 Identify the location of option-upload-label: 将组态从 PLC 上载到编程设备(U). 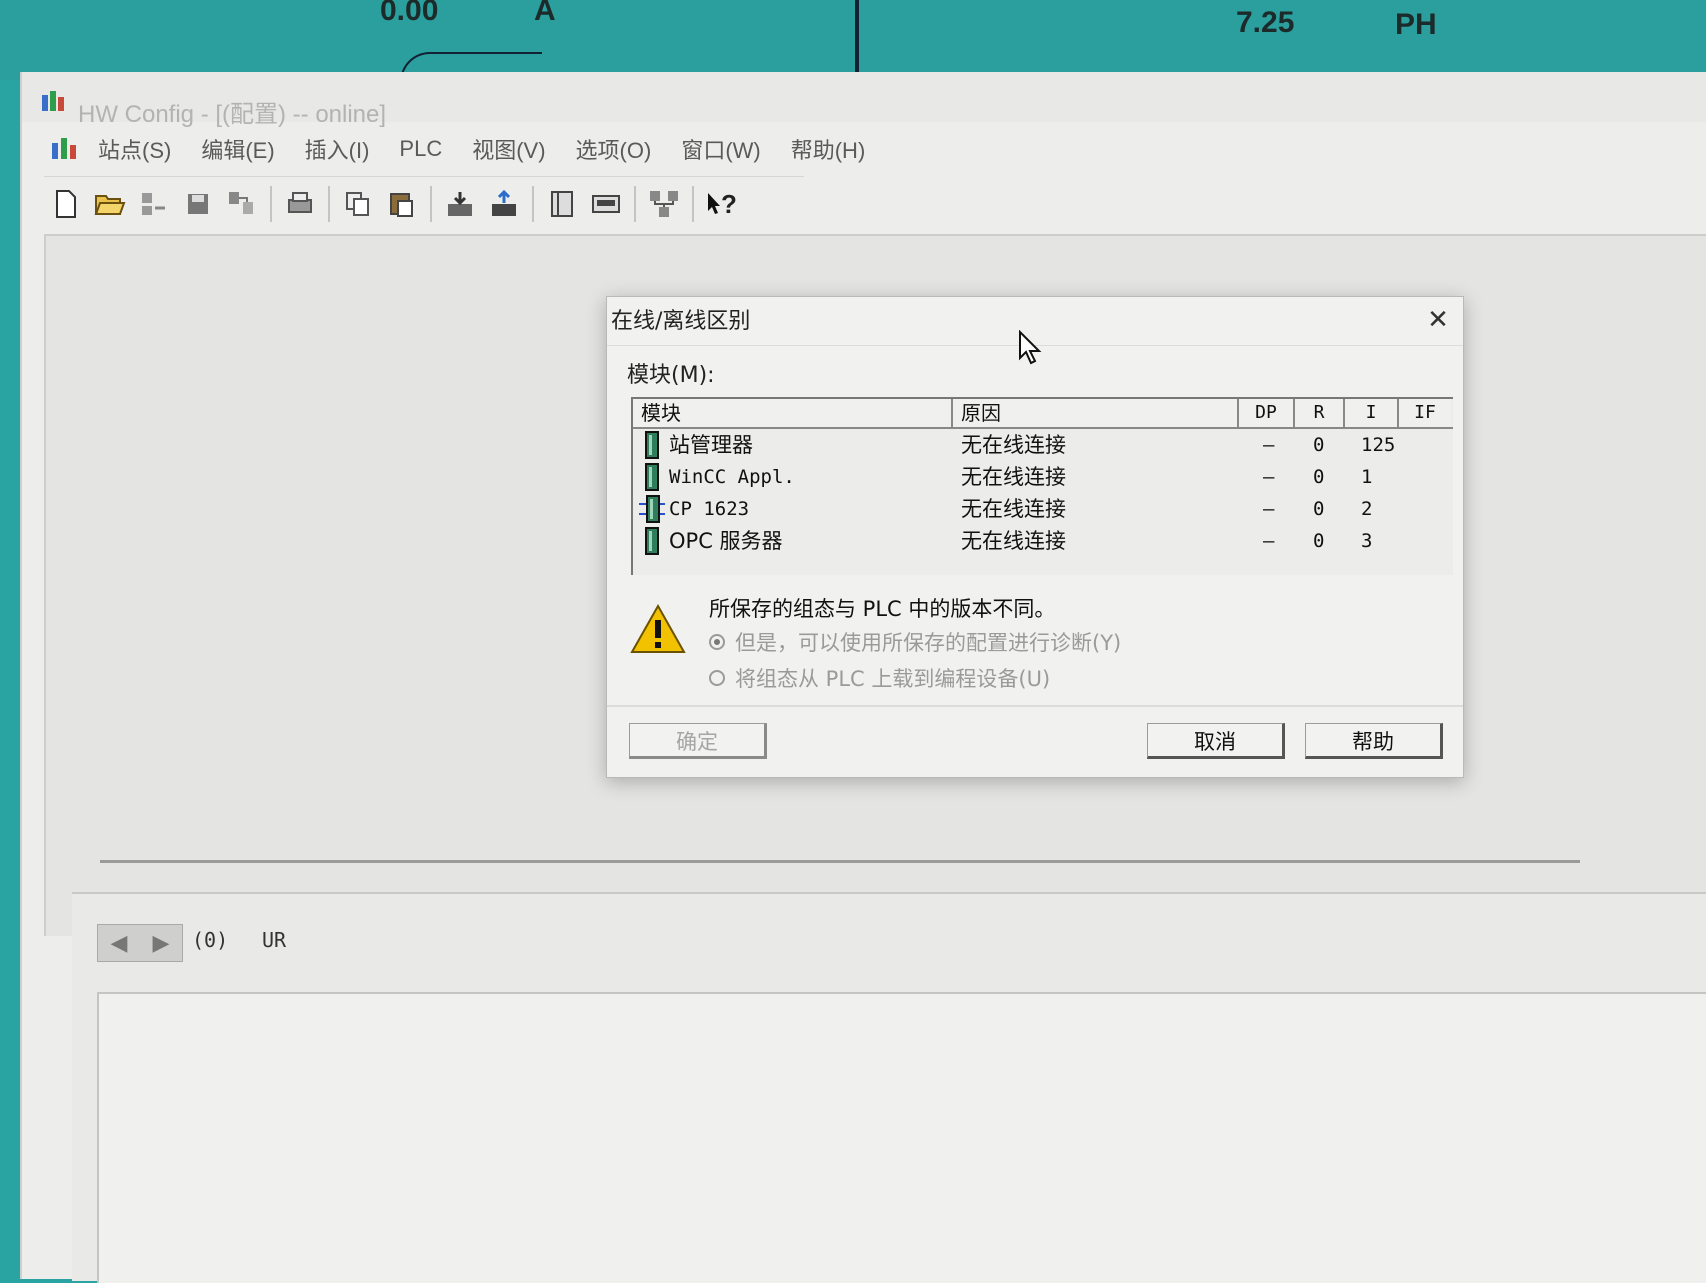
(893, 679).